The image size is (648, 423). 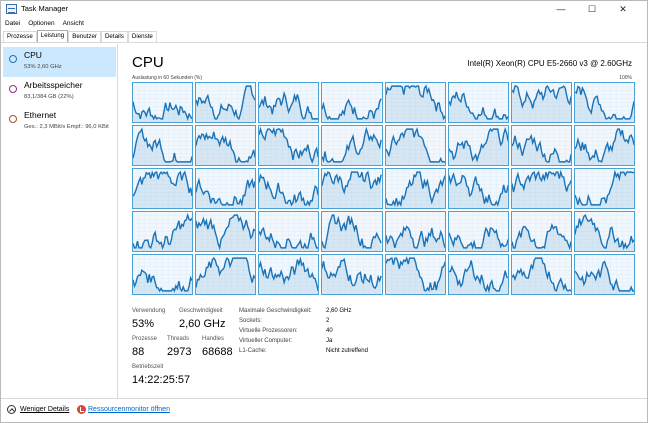 What do you see at coordinates (20, 36) in the screenshot?
I see `tab-prozesse: Prozesse` at bounding box center [20, 36].